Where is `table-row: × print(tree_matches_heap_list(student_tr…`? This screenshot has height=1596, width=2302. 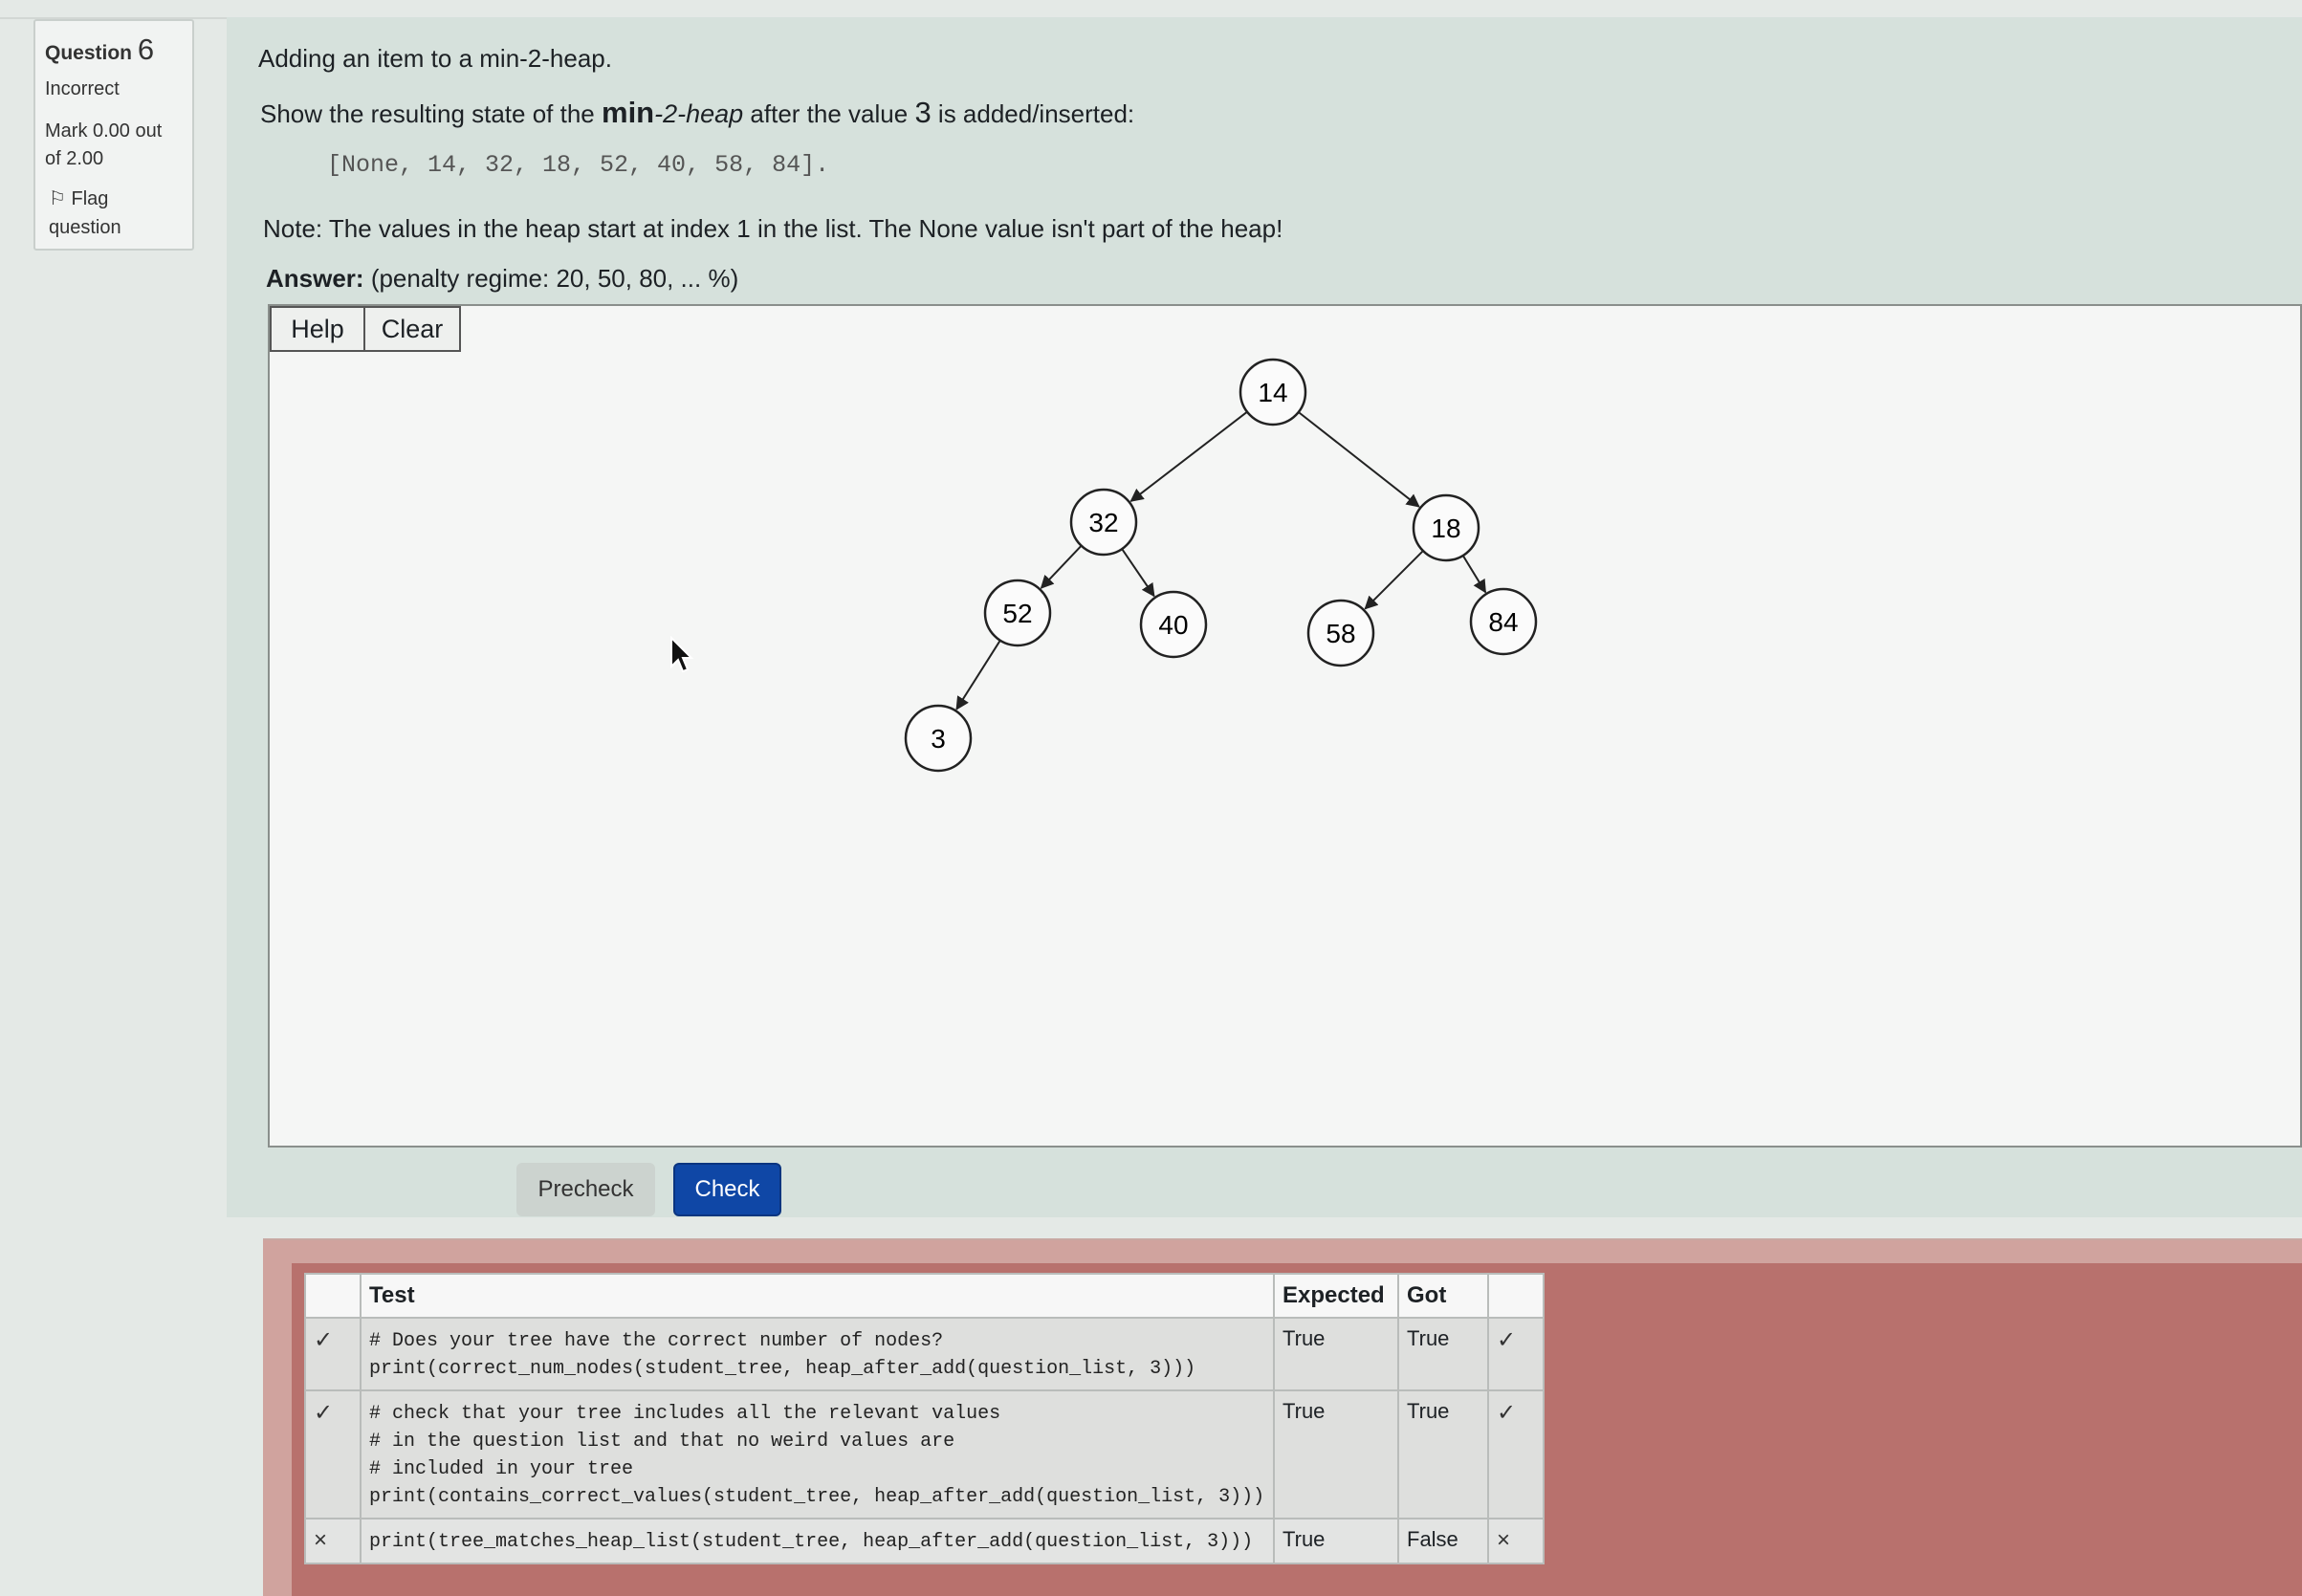
table-row: × print(tree_matches_heap_list(student_tr… is located at coordinates (924, 1541).